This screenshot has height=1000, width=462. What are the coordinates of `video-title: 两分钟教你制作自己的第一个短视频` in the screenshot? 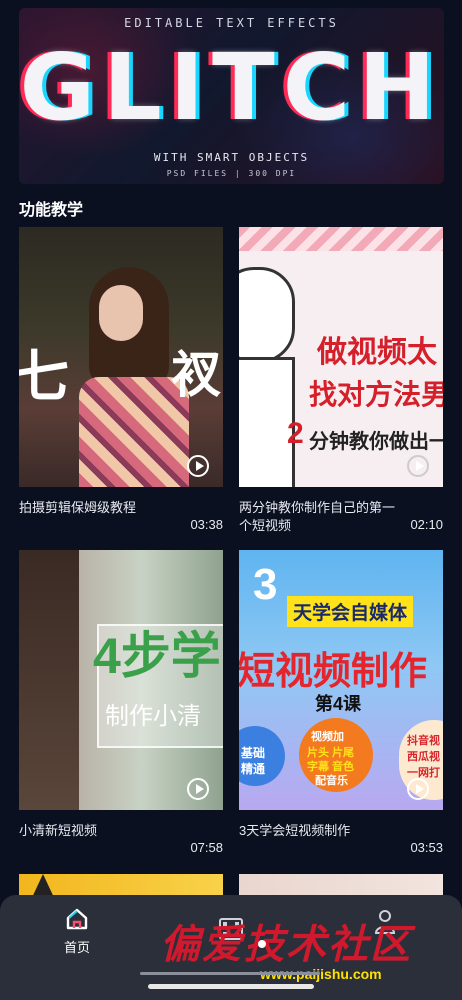 It's located at (319, 517).